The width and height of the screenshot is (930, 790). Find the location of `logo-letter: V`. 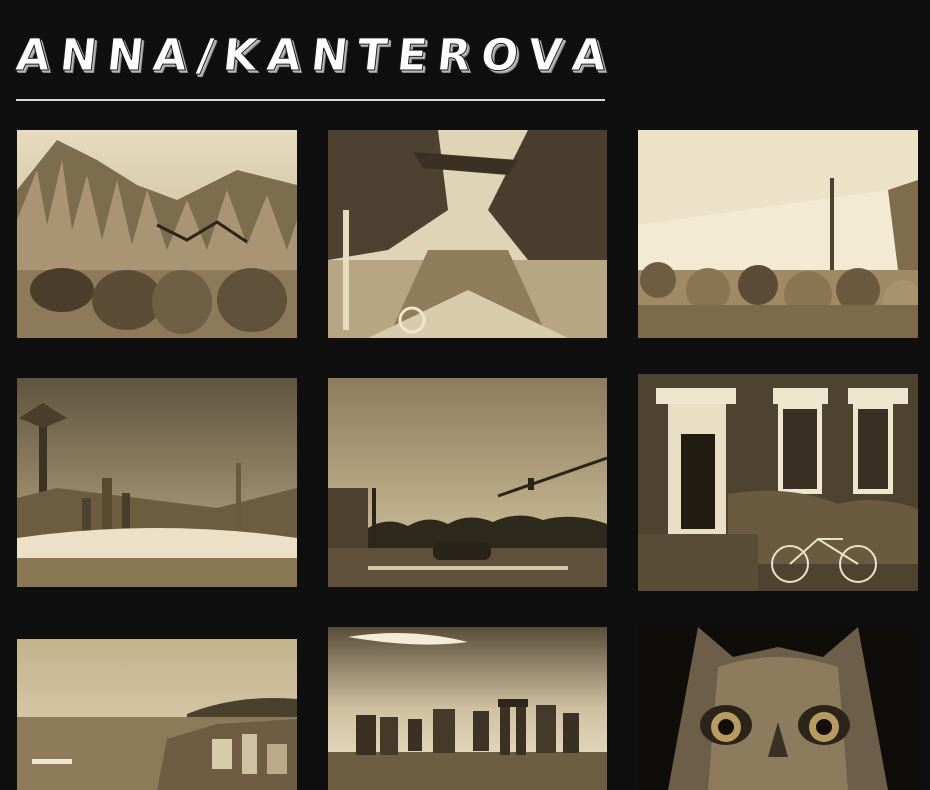

logo-letter: V is located at coordinates (545, 56).